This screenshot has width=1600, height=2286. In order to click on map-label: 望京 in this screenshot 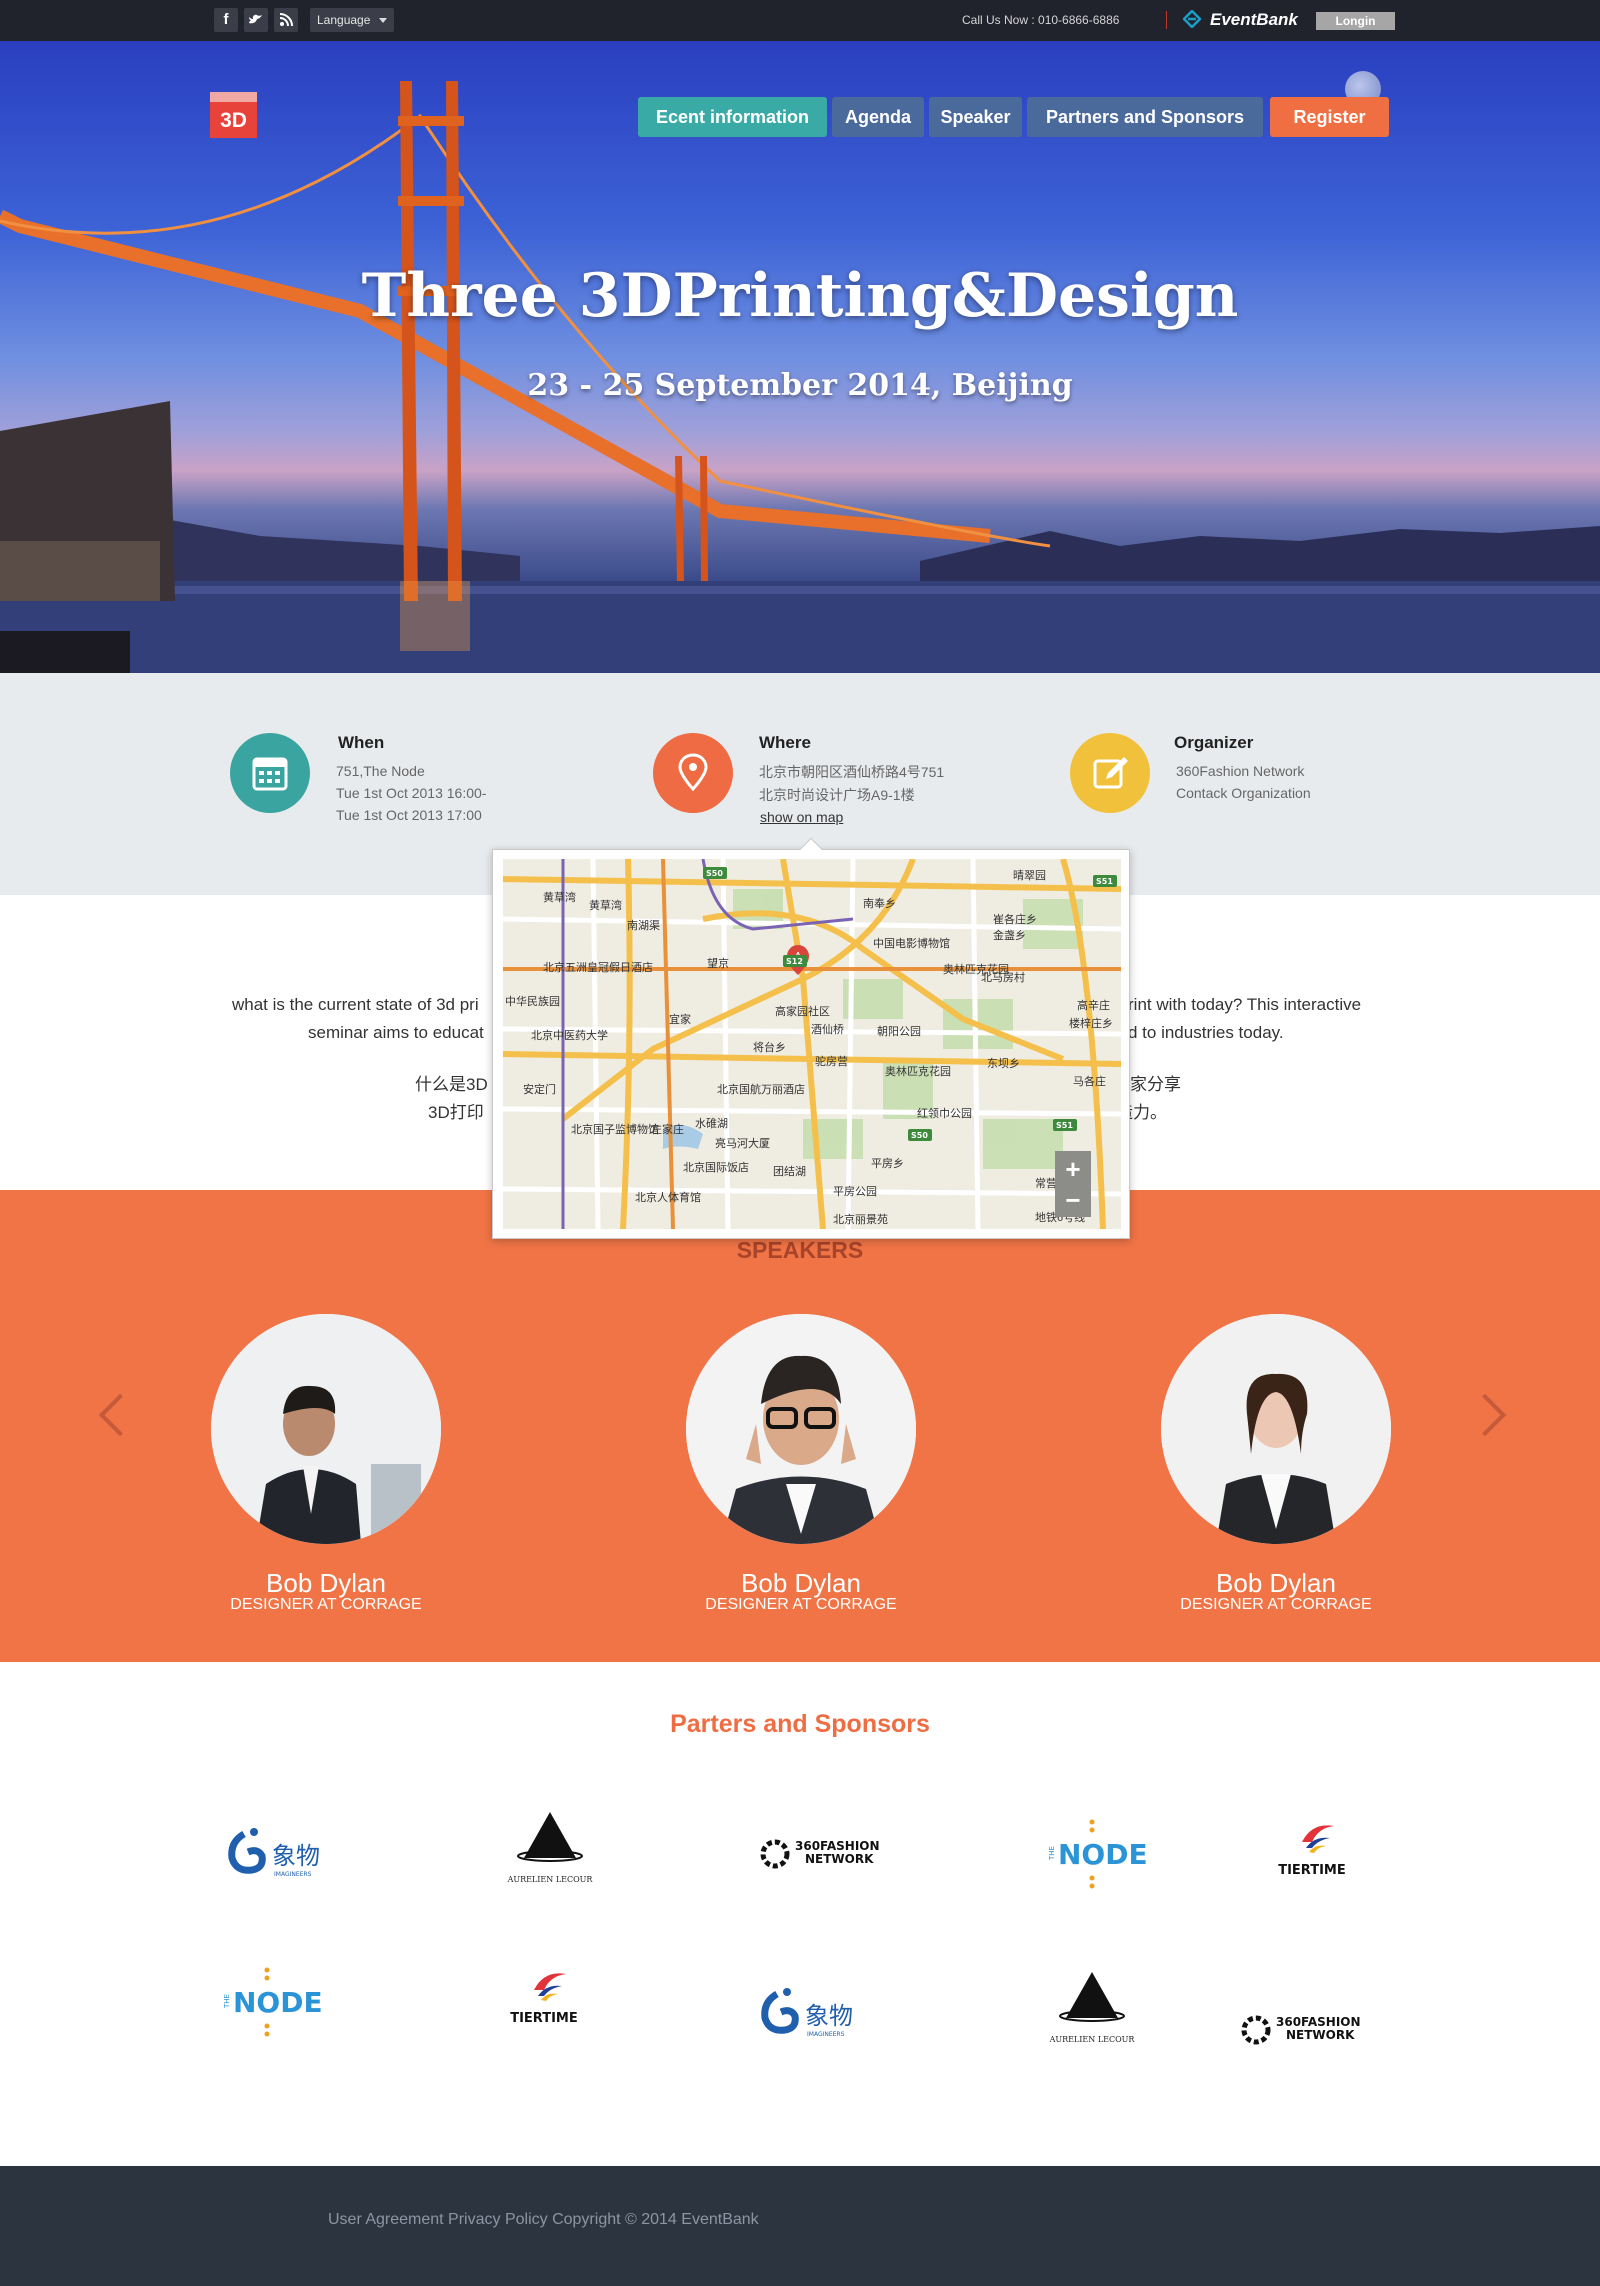, I will do `click(718, 964)`.